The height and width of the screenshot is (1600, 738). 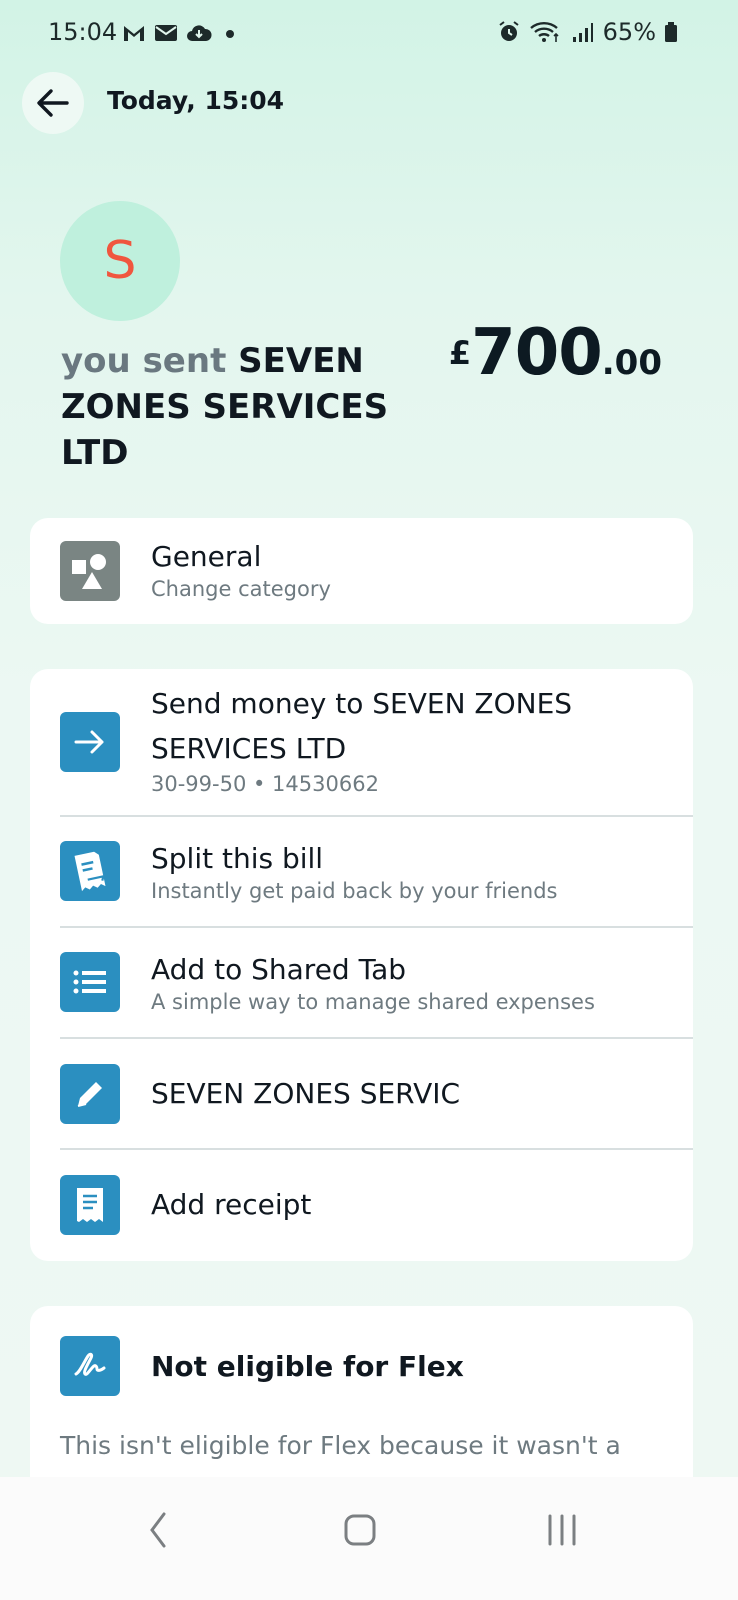 I want to click on send-money-icon-box, so click(x=90, y=742).